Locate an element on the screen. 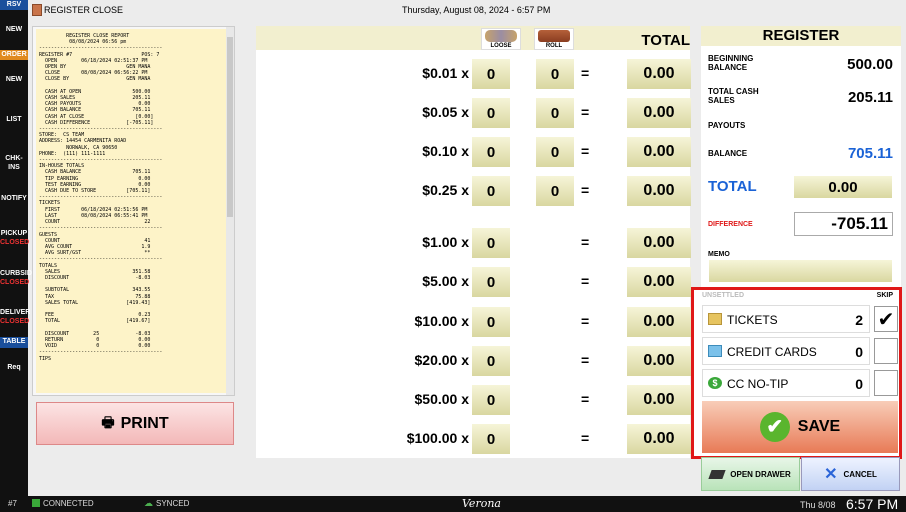  difference-value: -705.11 is located at coordinates (843, 224).